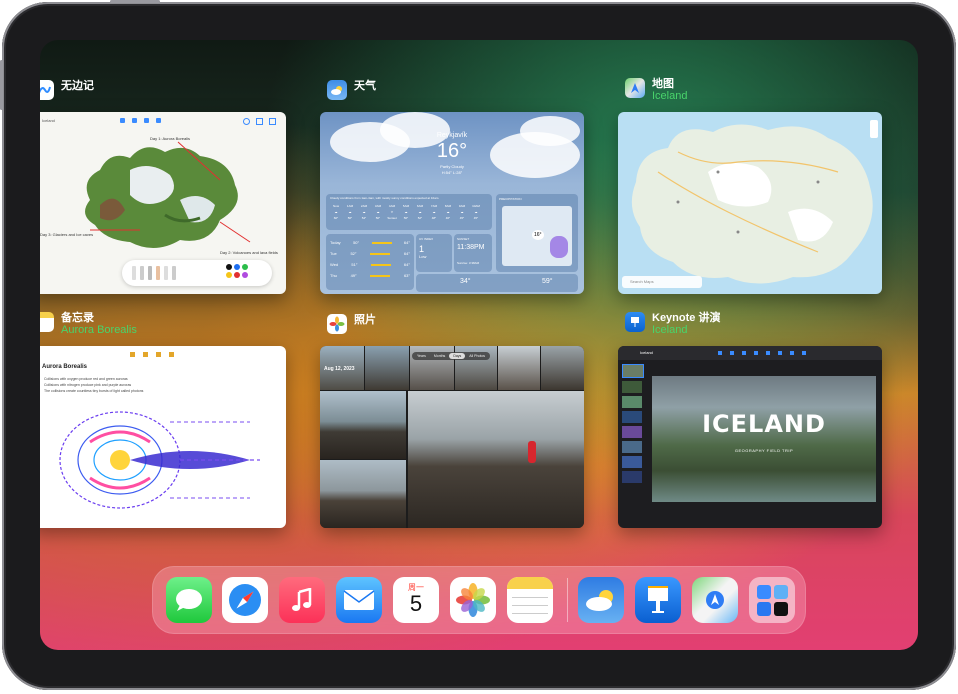  I want to click on keynote-window-card: Iceland ICELAND GEOGRAPHY FIELD TRIP, so click(750, 437).